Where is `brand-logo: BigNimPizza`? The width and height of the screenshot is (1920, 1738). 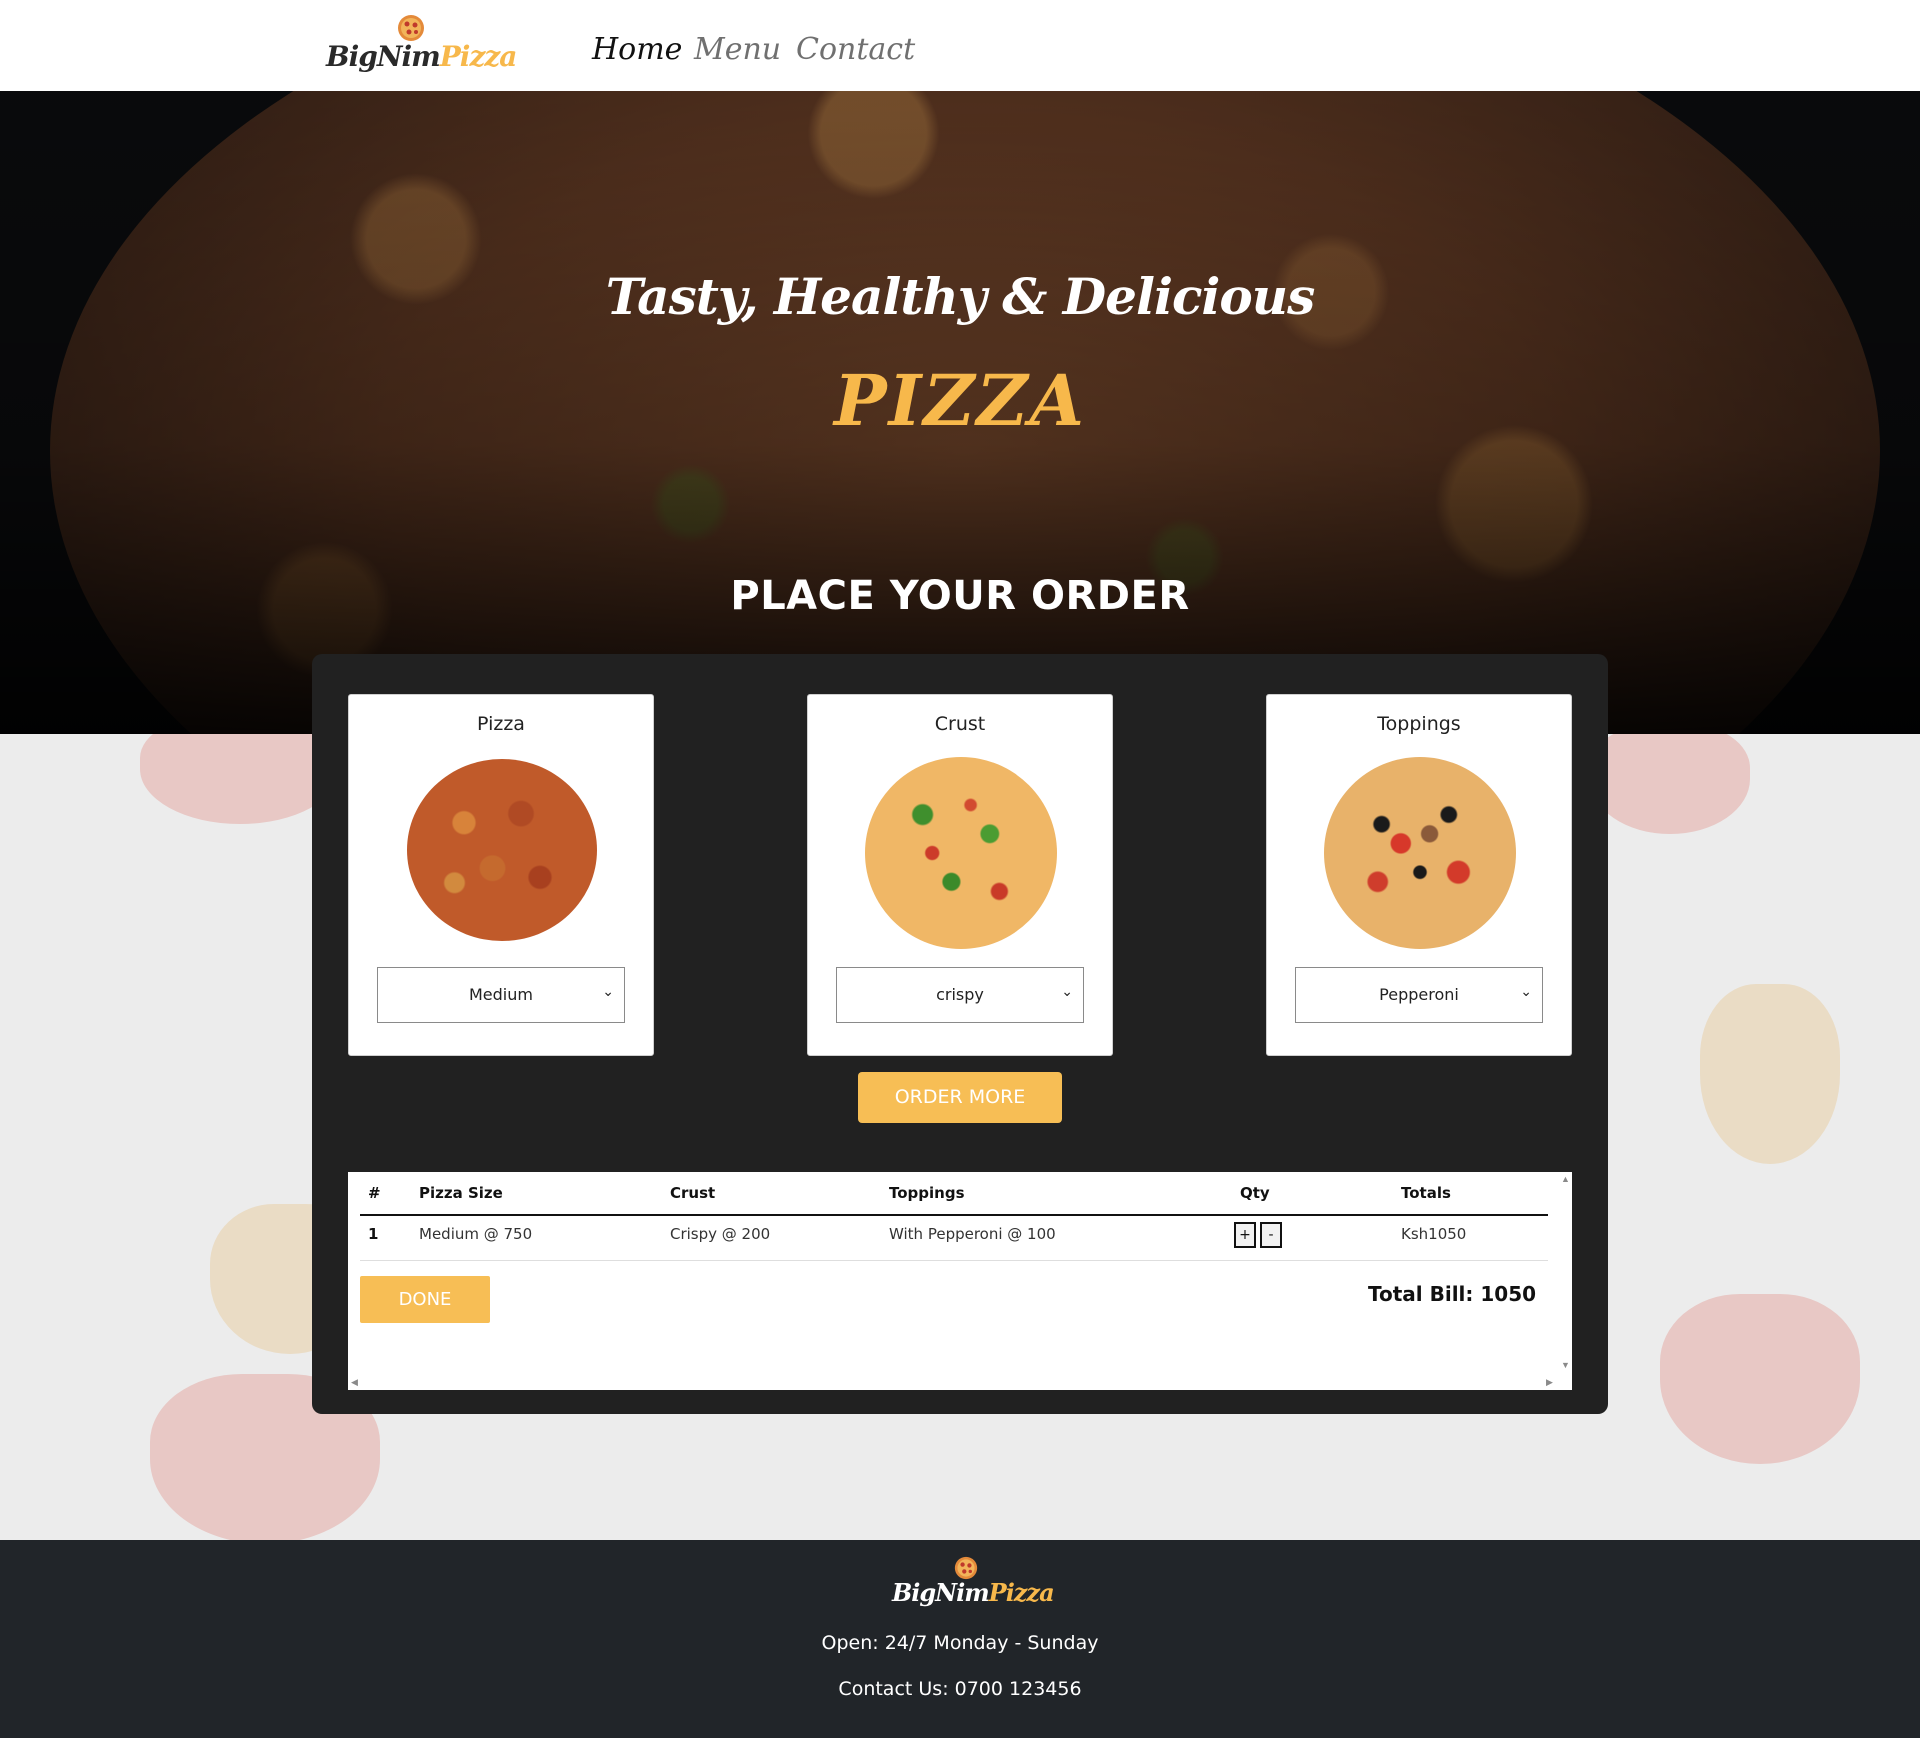
brand-logo: BigNimPizza is located at coordinates (419, 47).